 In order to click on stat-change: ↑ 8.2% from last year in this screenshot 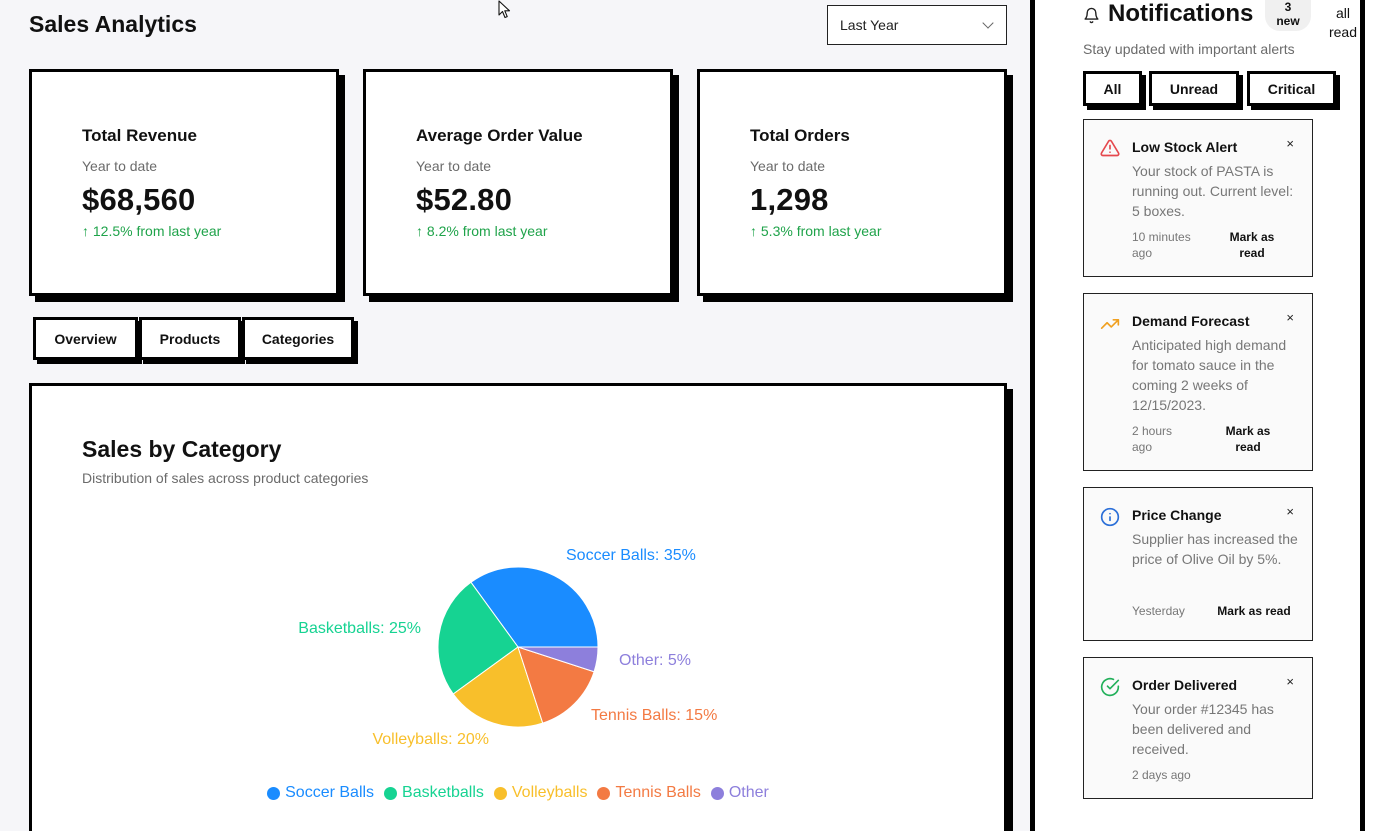, I will do `click(482, 231)`.